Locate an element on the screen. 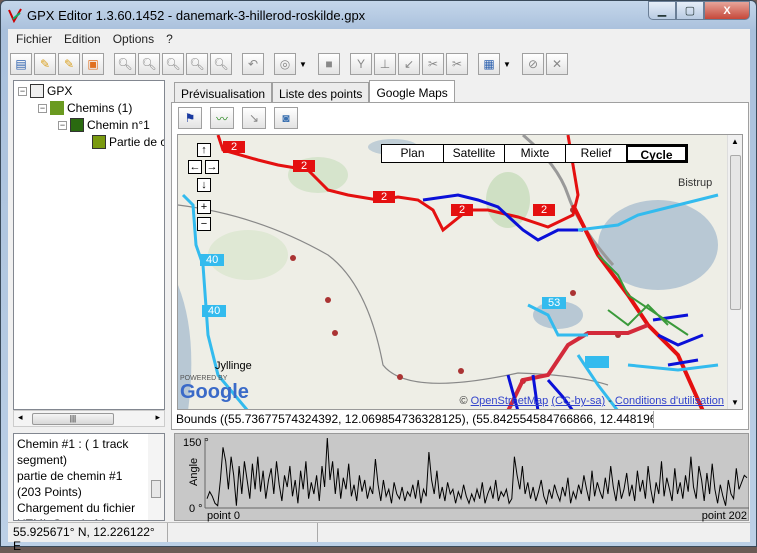 The height and width of the screenshot is (553, 757). track-button: 〰 is located at coordinates (222, 118).